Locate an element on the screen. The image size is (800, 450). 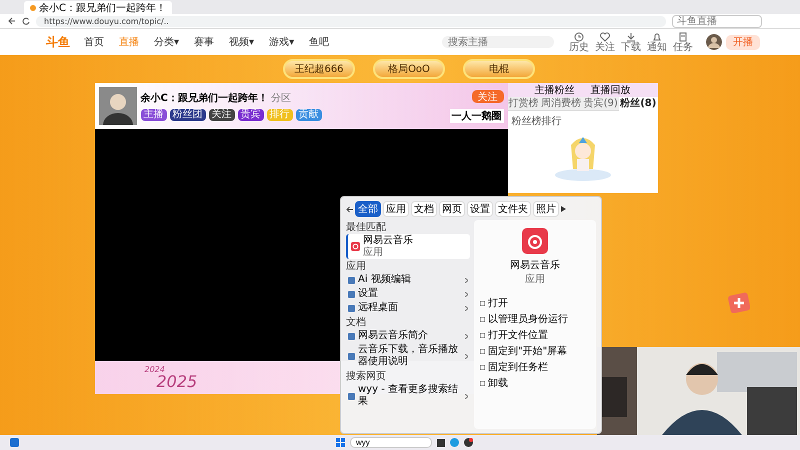
icon-label: 历史 is located at coordinates (579, 47).